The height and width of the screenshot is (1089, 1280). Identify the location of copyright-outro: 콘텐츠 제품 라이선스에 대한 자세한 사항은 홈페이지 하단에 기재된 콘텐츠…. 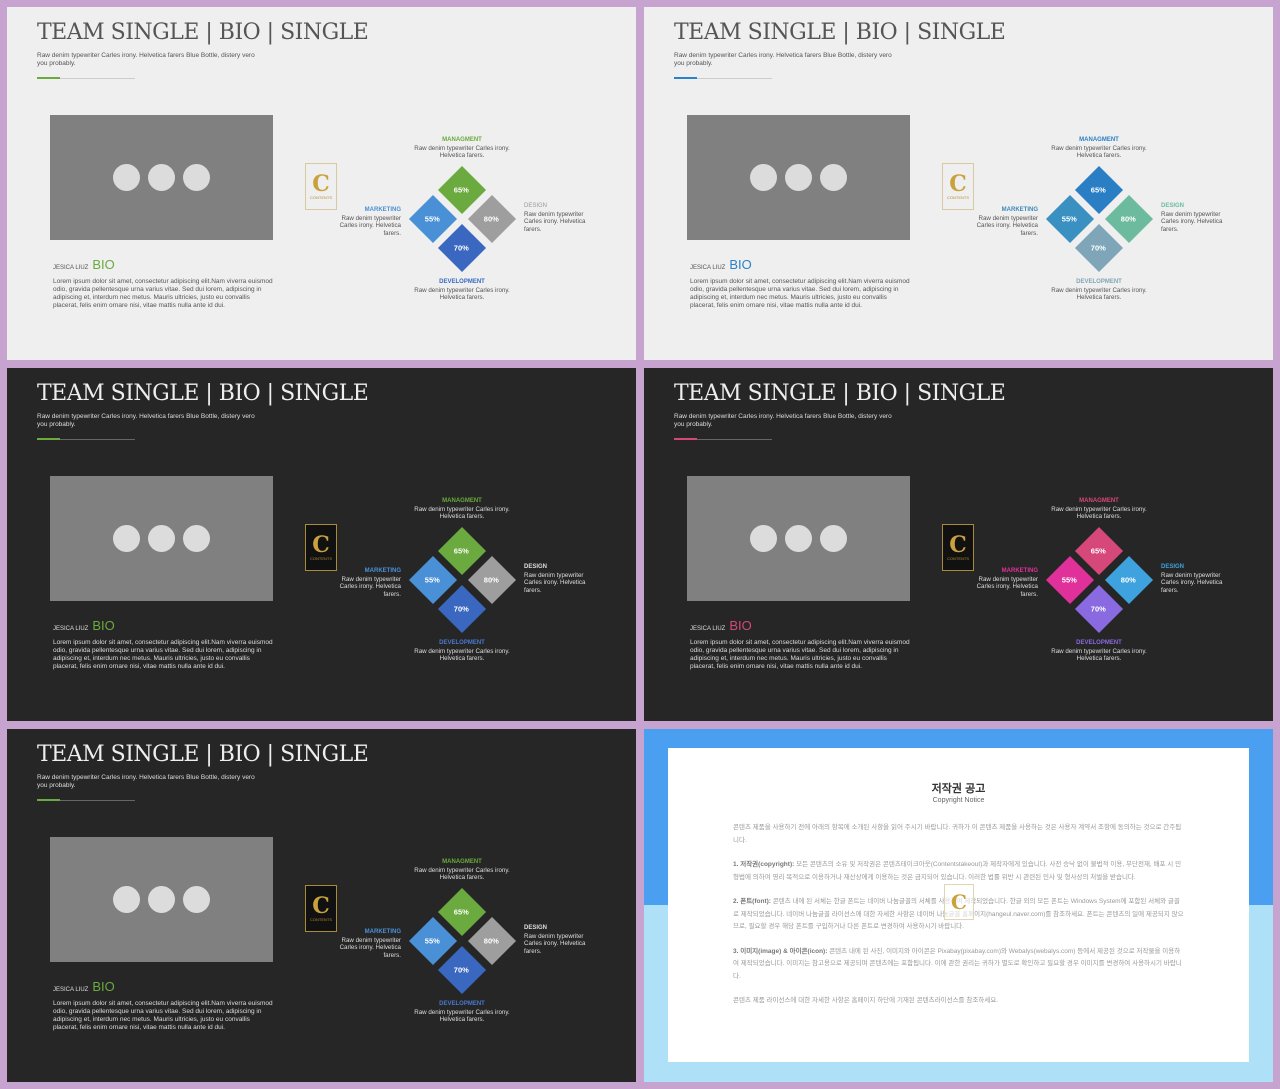
(866, 1000).